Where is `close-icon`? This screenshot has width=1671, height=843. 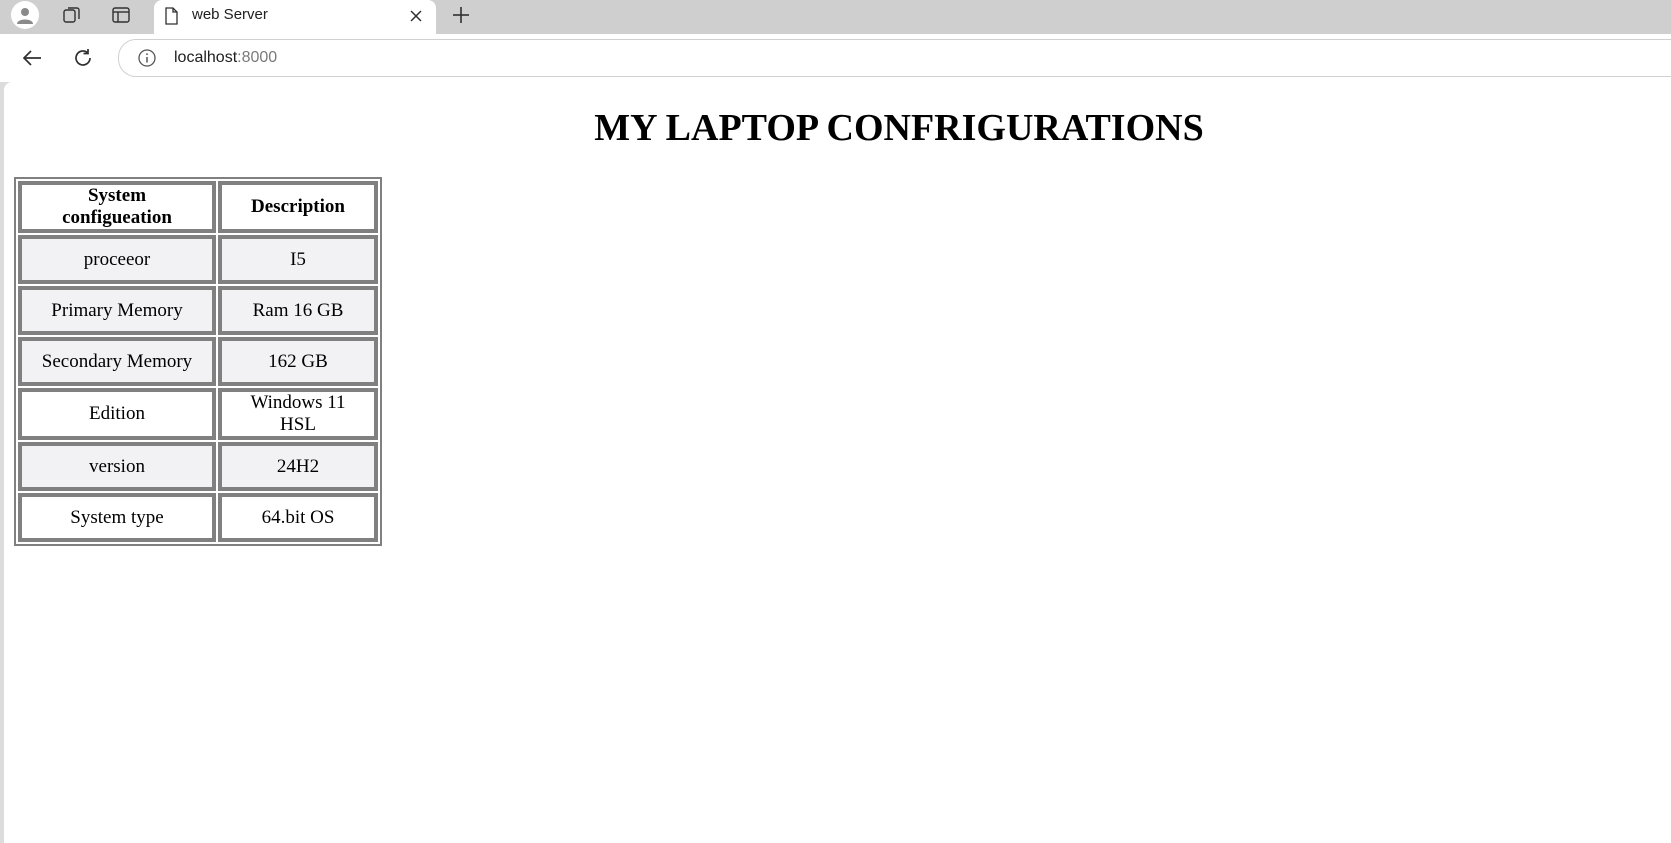
close-icon is located at coordinates (416, 16).